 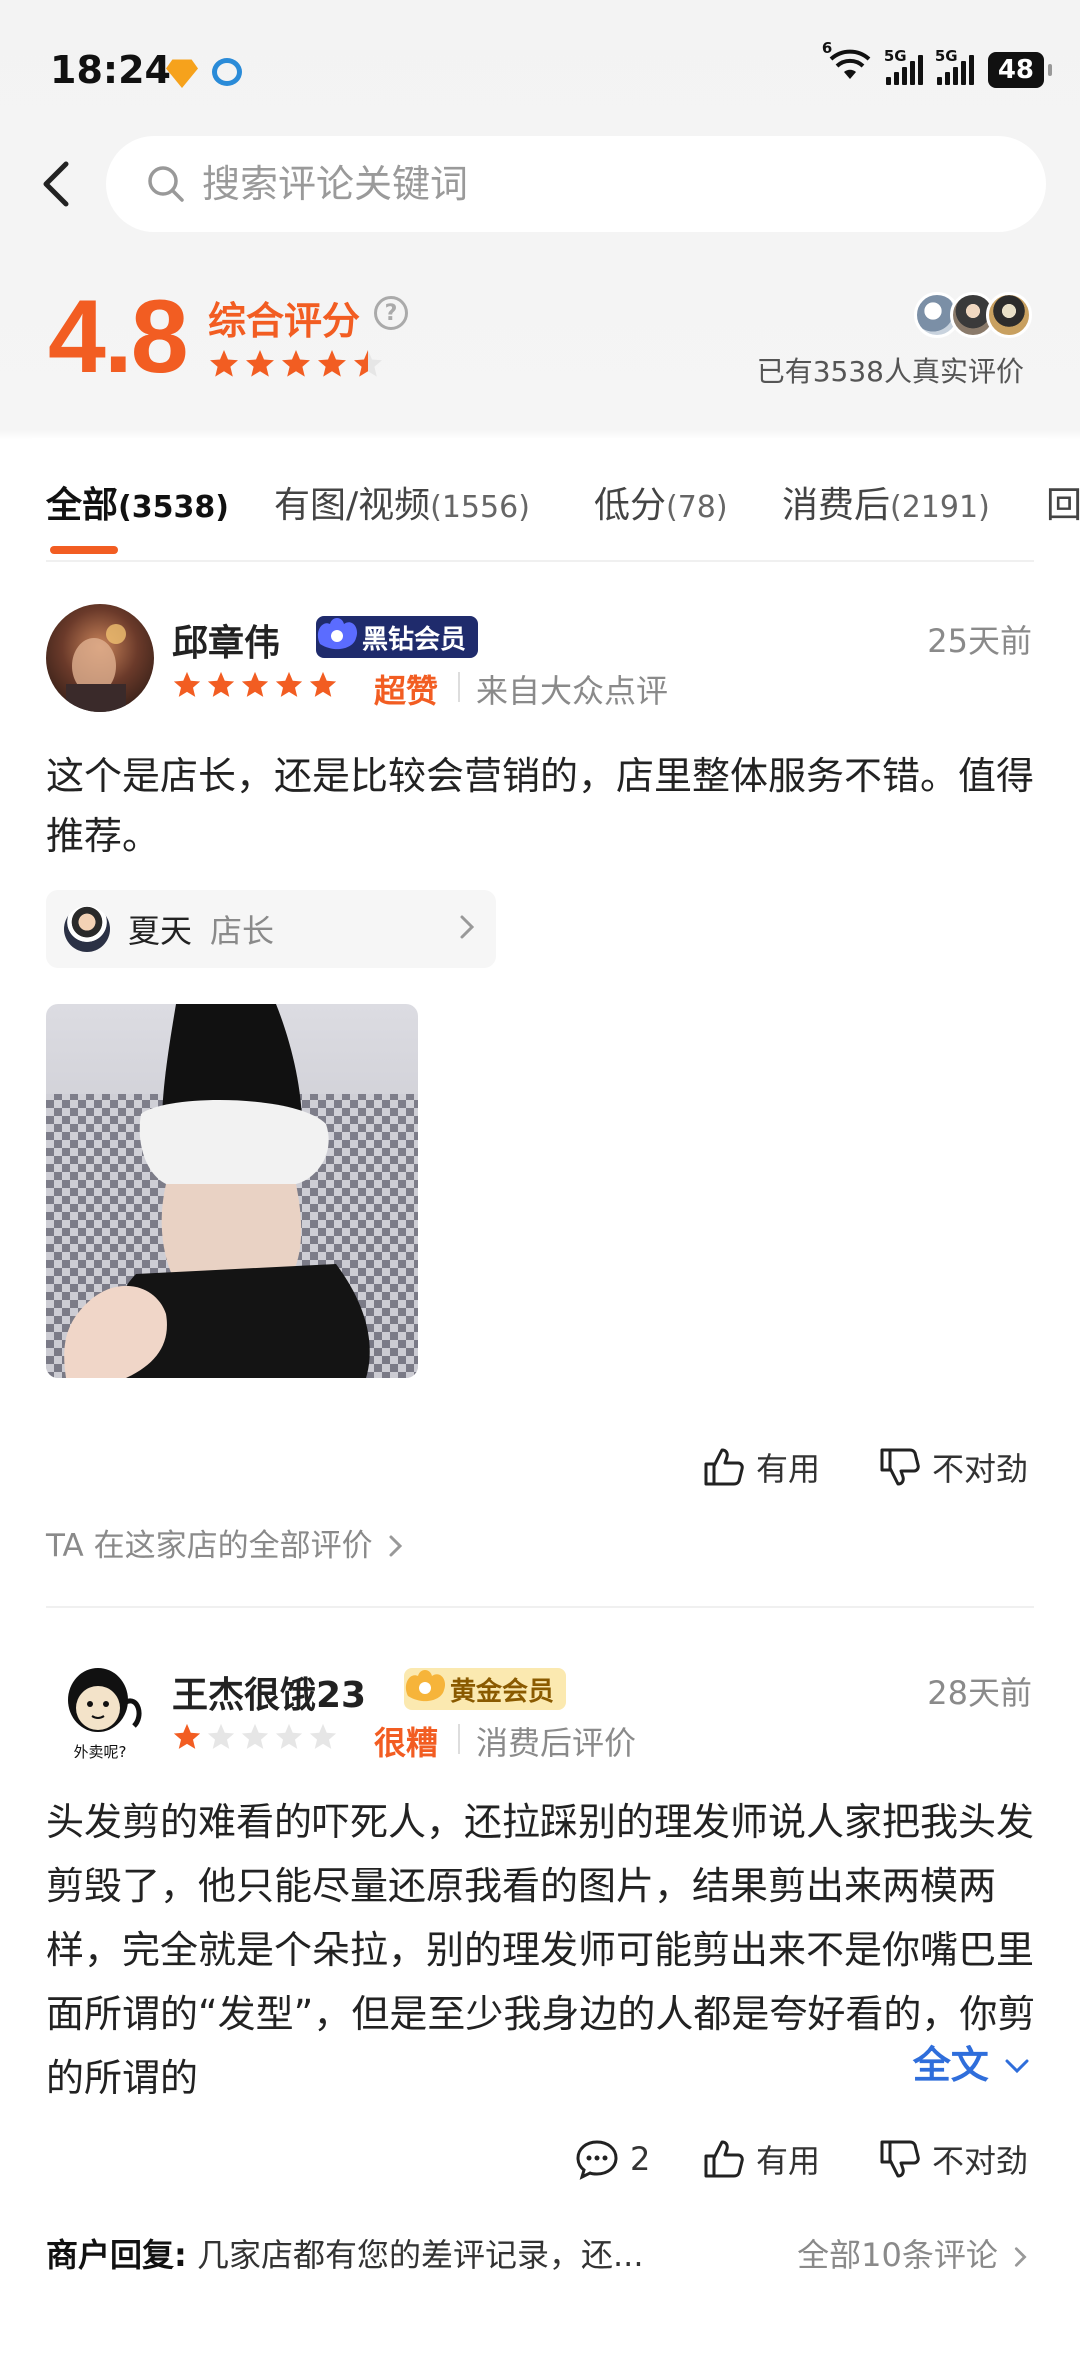 I want to click on tab-label: 消费后, so click(x=836, y=505).